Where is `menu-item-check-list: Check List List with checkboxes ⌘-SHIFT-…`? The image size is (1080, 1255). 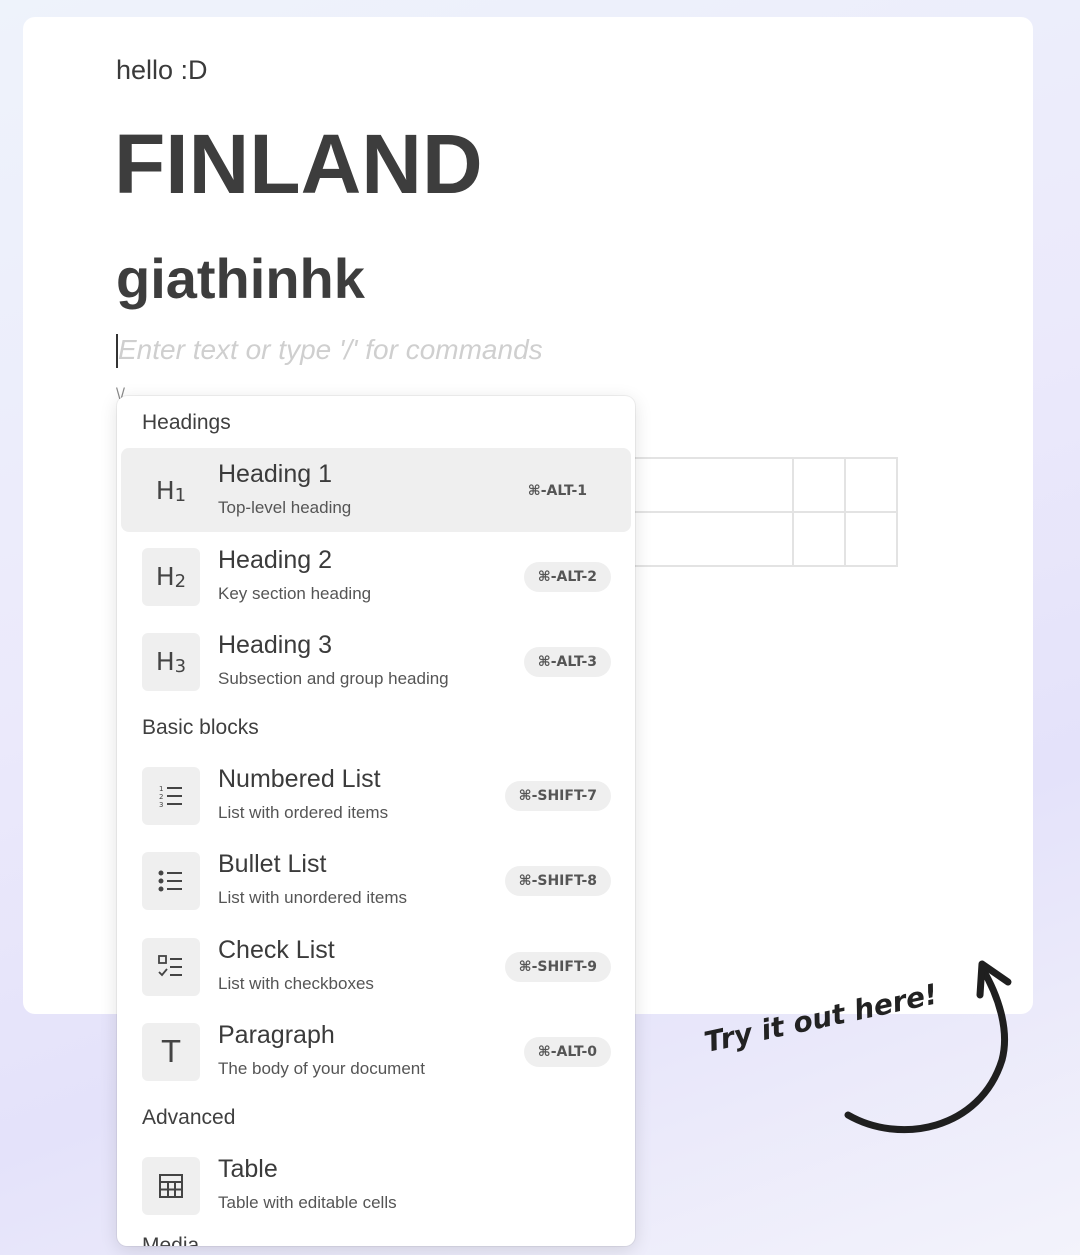 menu-item-check-list: Check List List with checkboxes ⌘-SHIFT-… is located at coordinates (376, 966).